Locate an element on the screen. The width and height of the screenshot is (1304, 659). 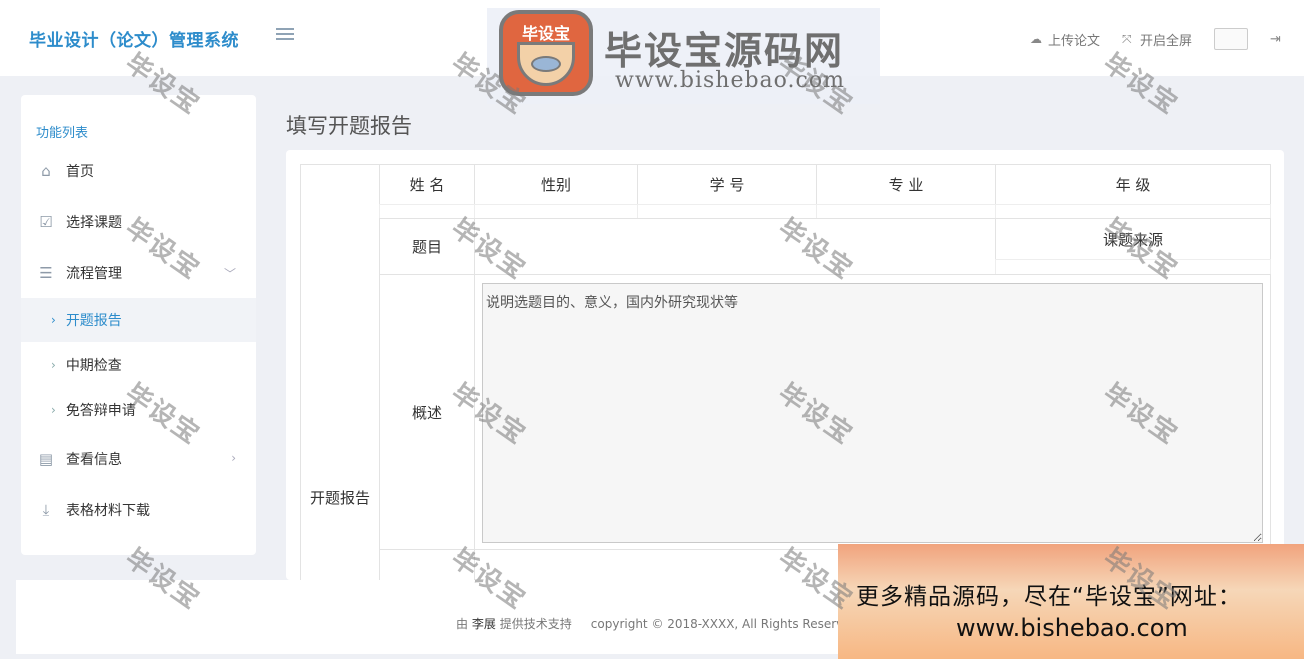
topic-label: 题目 is located at coordinates (427, 246).